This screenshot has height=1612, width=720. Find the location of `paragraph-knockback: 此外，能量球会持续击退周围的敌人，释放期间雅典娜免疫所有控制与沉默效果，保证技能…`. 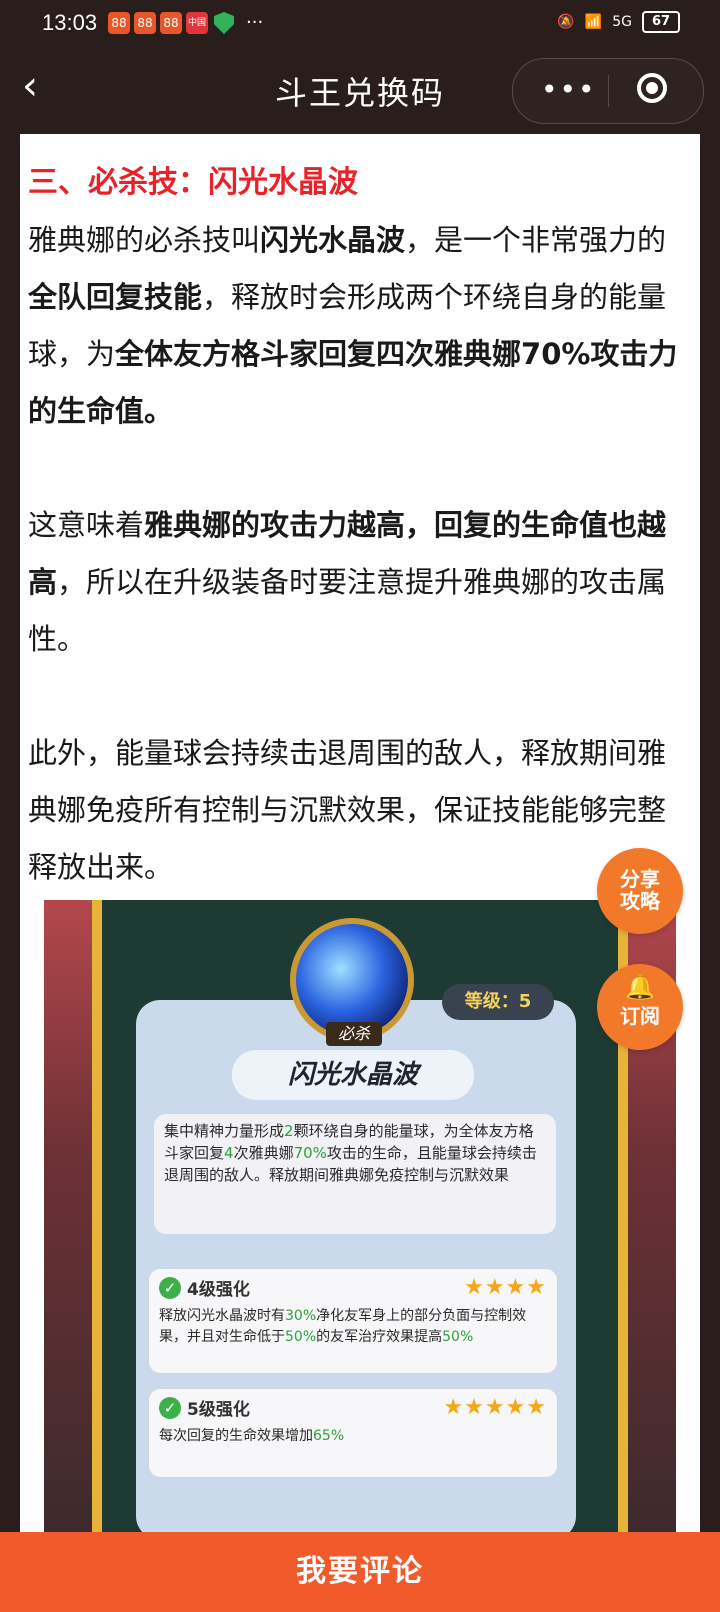

paragraph-knockback: 此外，能量球会持续击退周围的敌人，释放期间雅典娜免疫所有控制与沉默效果，保证技能… is located at coordinates (347, 810).